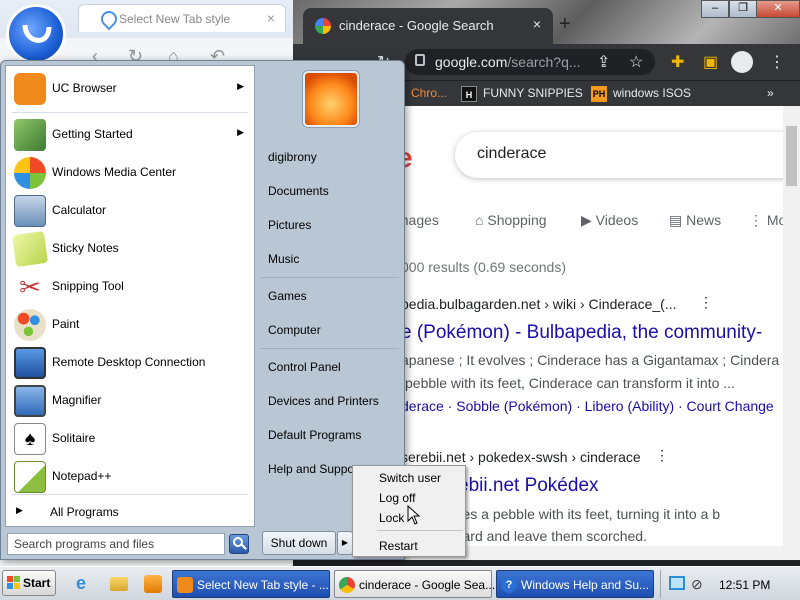 The width and height of the screenshot is (800, 600). Describe the element at coordinates (778, 9) in the screenshot. I see `close-window-button: ✕` at that location.